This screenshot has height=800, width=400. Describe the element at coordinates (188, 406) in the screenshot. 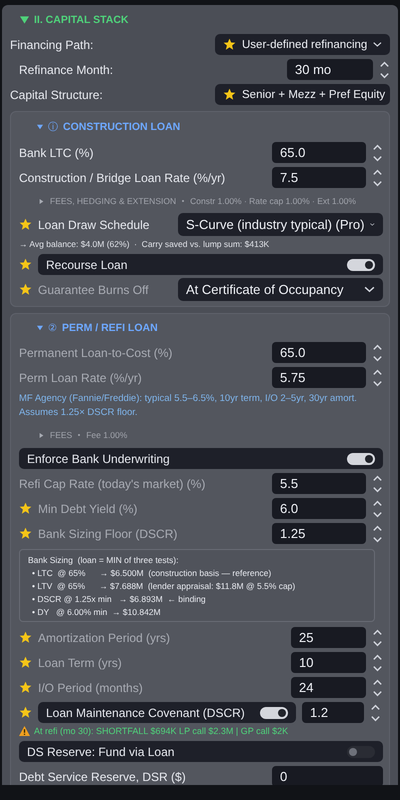

I see `info-note: MF Agency (Fannie/Freddie): typical 5.5–6.5%, 10yr term, I/O 2–5yr, 30yr amort. Assumes 1.25× DSCR floor.` at that location.